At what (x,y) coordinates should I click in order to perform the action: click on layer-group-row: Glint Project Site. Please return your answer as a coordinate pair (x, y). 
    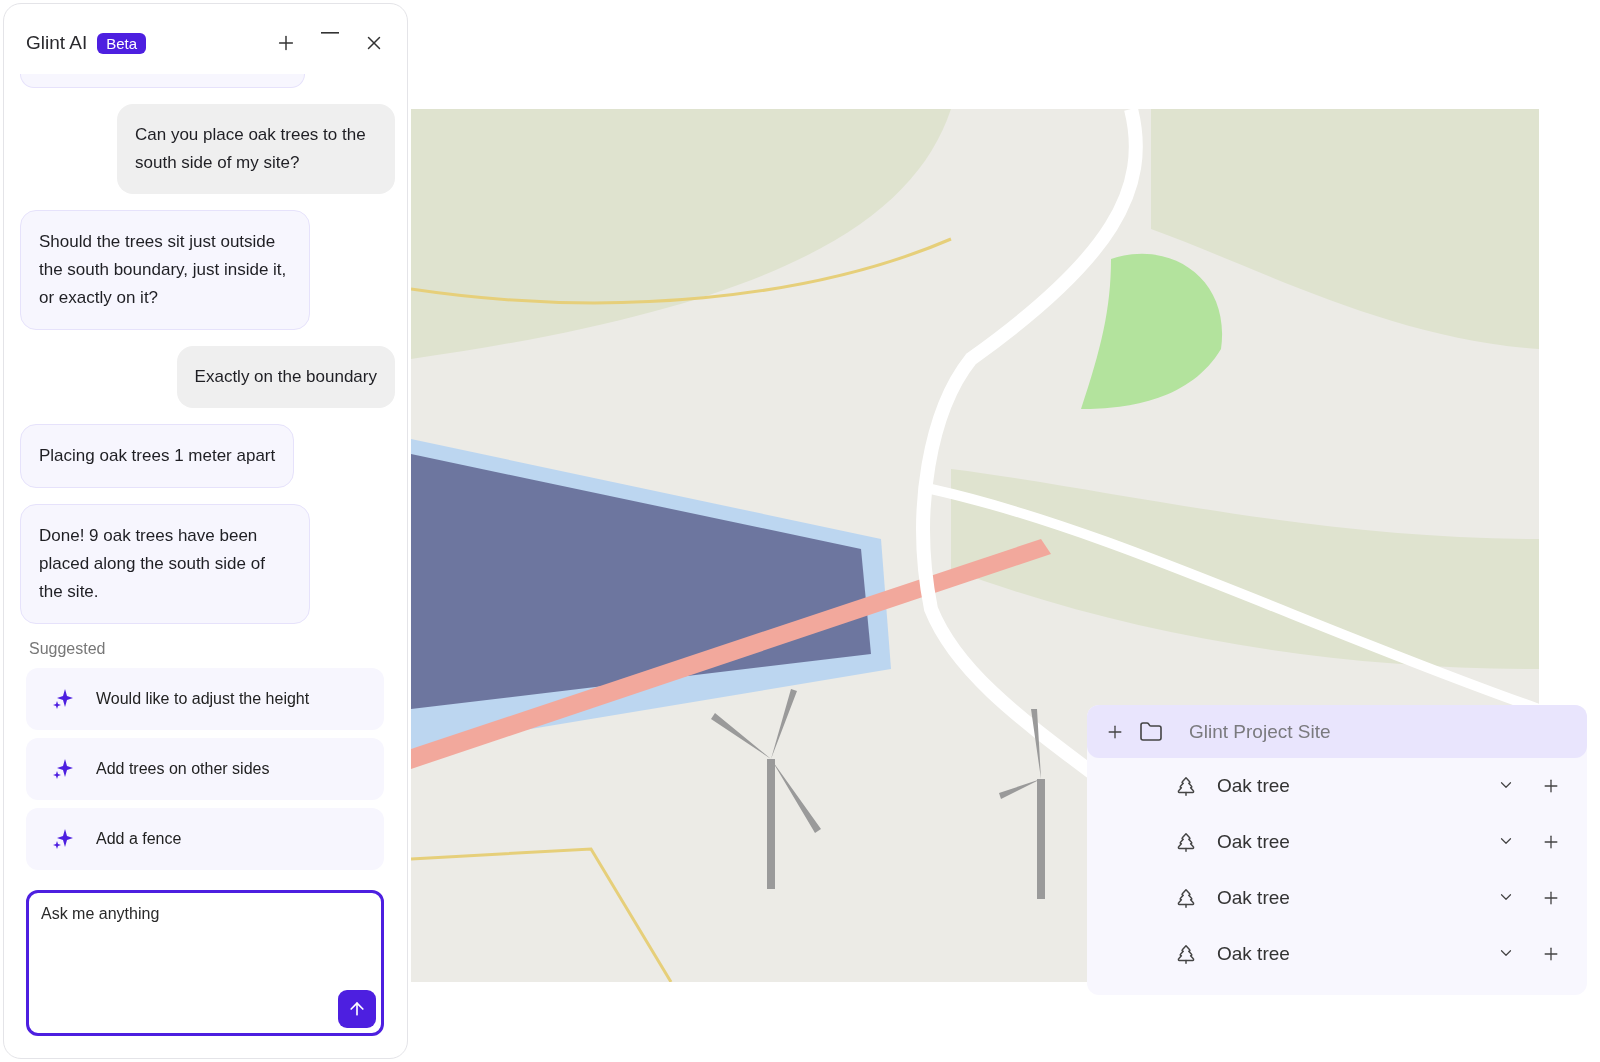
    Looking at the image, I should click on (1337, 731).